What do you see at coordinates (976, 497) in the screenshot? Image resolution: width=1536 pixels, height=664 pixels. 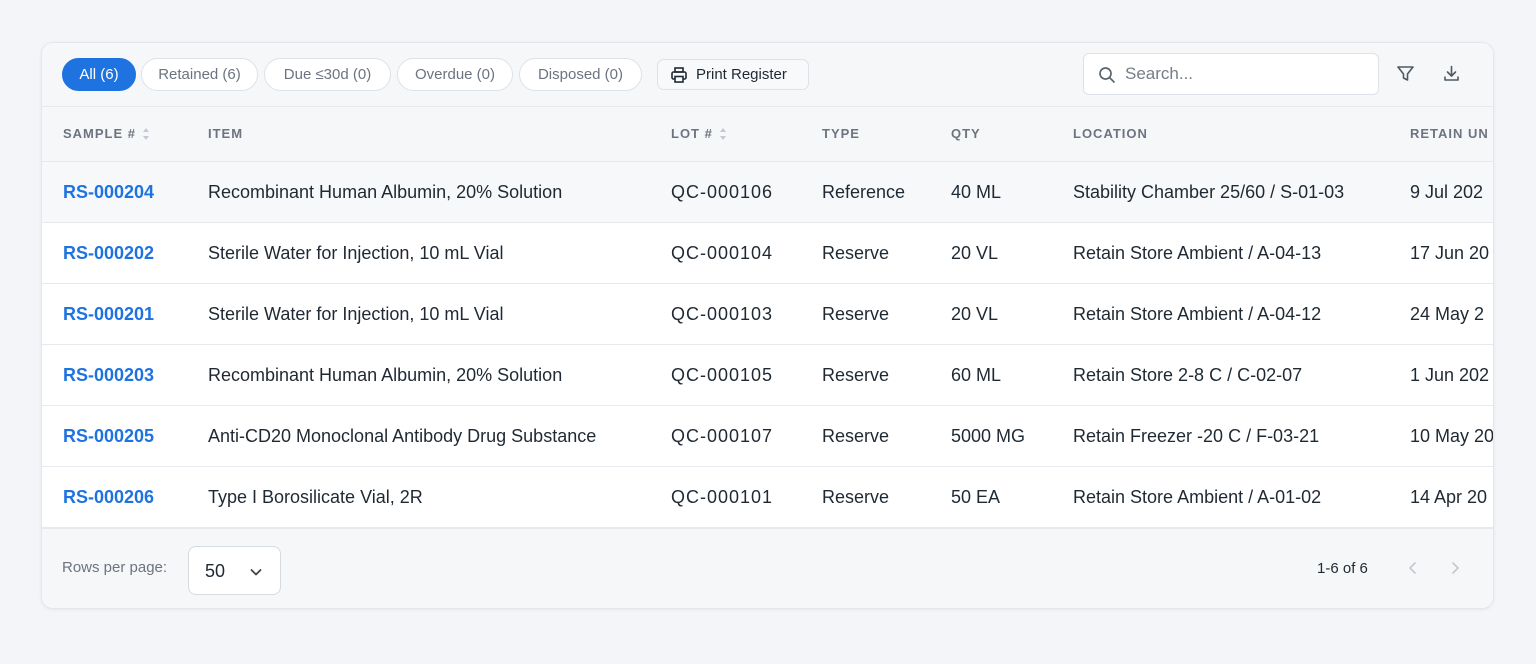 I see `qty-cell: 50 EA` at bounding box center [976, 497].